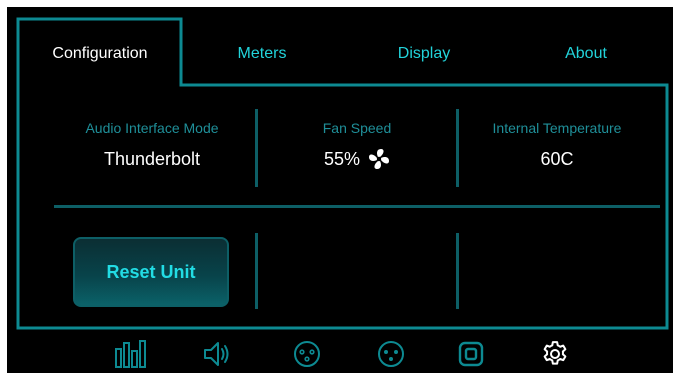 Image resolution: width=680 pixels, height=380 pixels. I want to click on internal-temperature-value: 60C, so click(557, 159).